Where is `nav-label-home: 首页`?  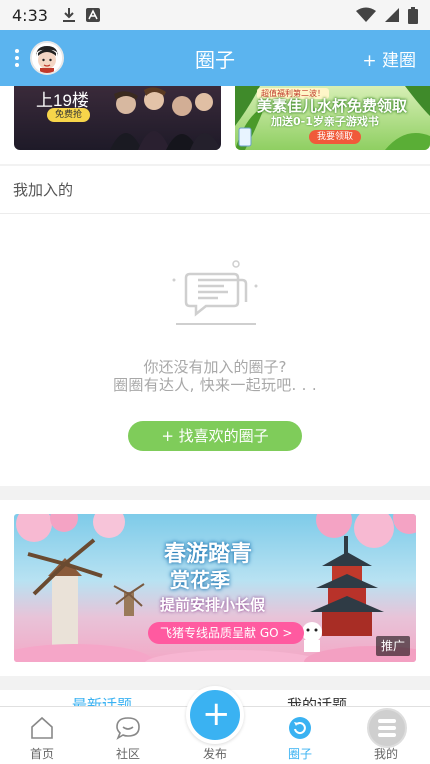
nav-label-home: 首页 is located at coordinates (41, 754).